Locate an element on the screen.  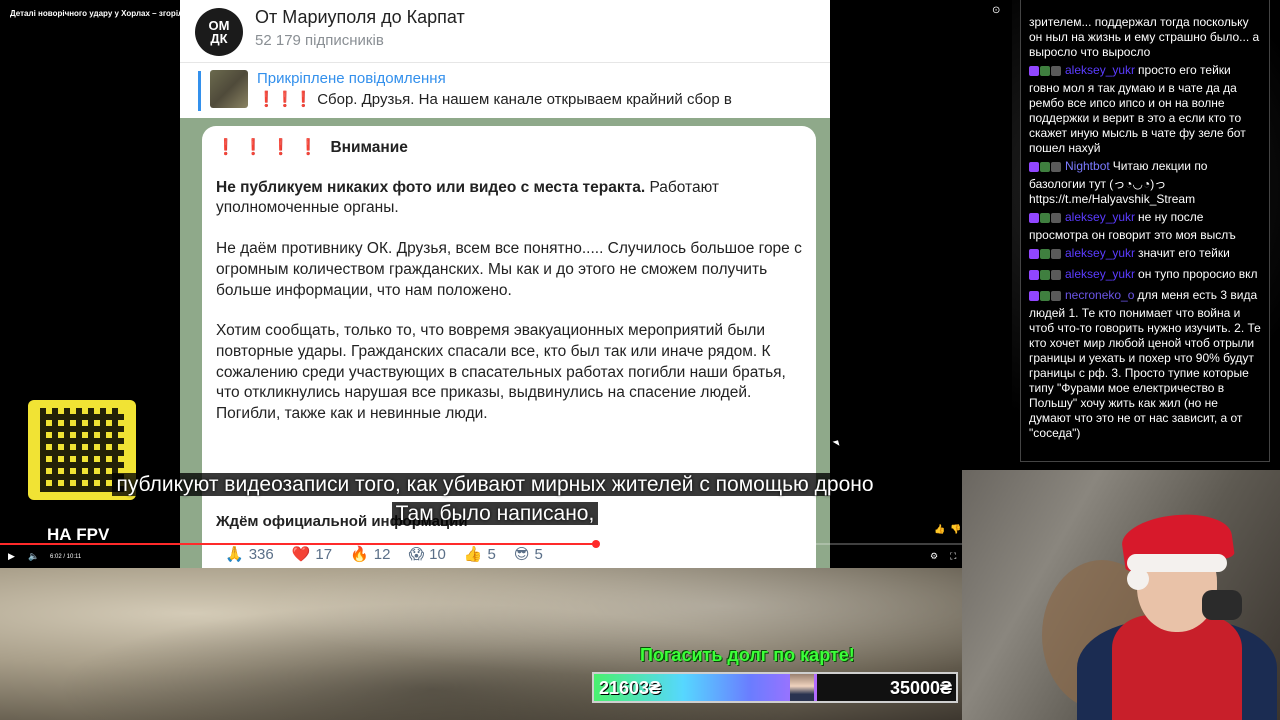
chat-message: aleksey_yukr значит его тейки is located at coordinates (1145, 255).